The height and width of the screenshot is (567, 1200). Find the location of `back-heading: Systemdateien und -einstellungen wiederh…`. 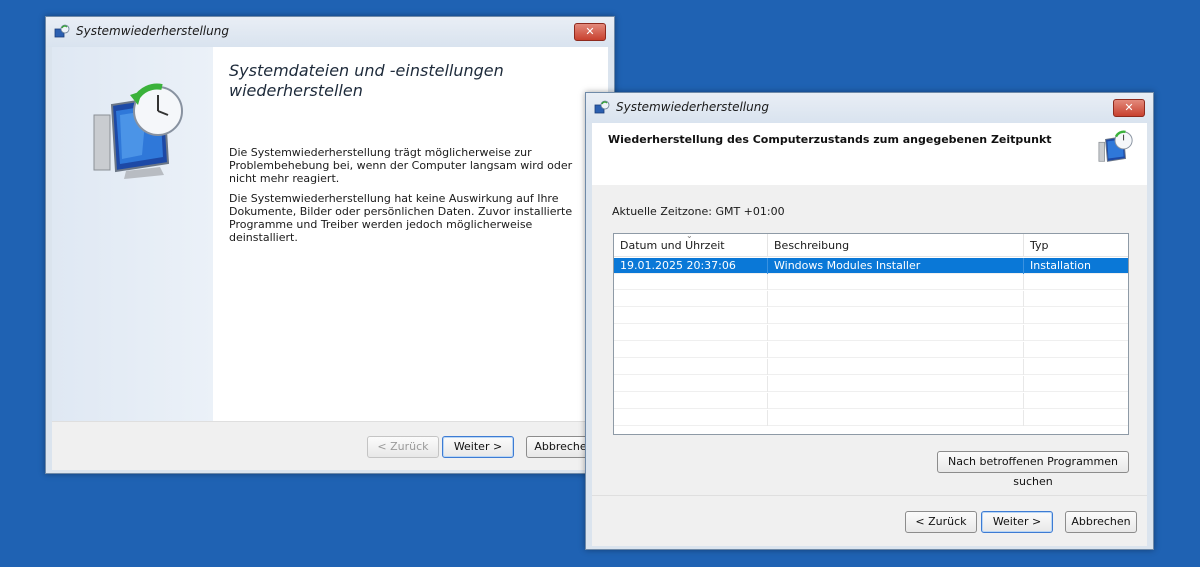

back-heading: Systemdateien und -einstellungen wiederh… is located at coordinates (366, 80).